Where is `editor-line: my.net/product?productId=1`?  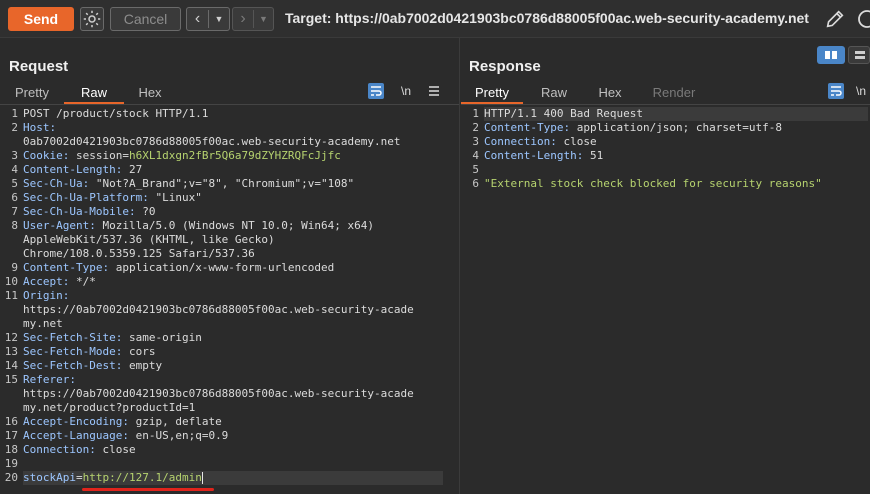 editor-line: my.net/product?productId=1 is located at coordinates (229, 408).